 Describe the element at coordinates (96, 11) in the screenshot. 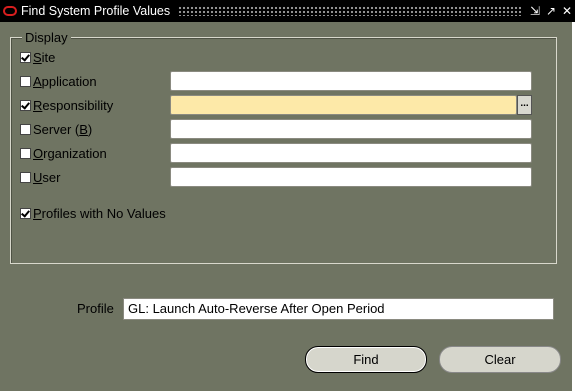

I see `window-title: Find System Profile Values` at that location.